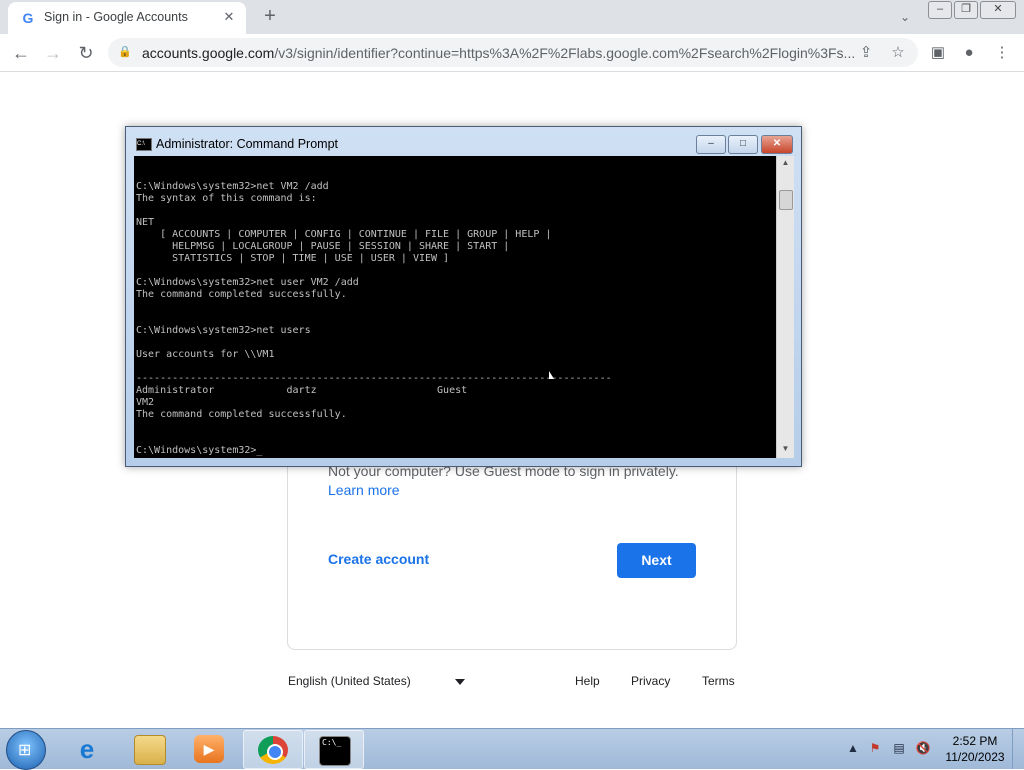 The height and width of the screenshot is (770, 1024). What do you see at coordinates (364, 490) in the screenshot?
I see `learn-more-link: Learn more` at bounding box center [364, 490].